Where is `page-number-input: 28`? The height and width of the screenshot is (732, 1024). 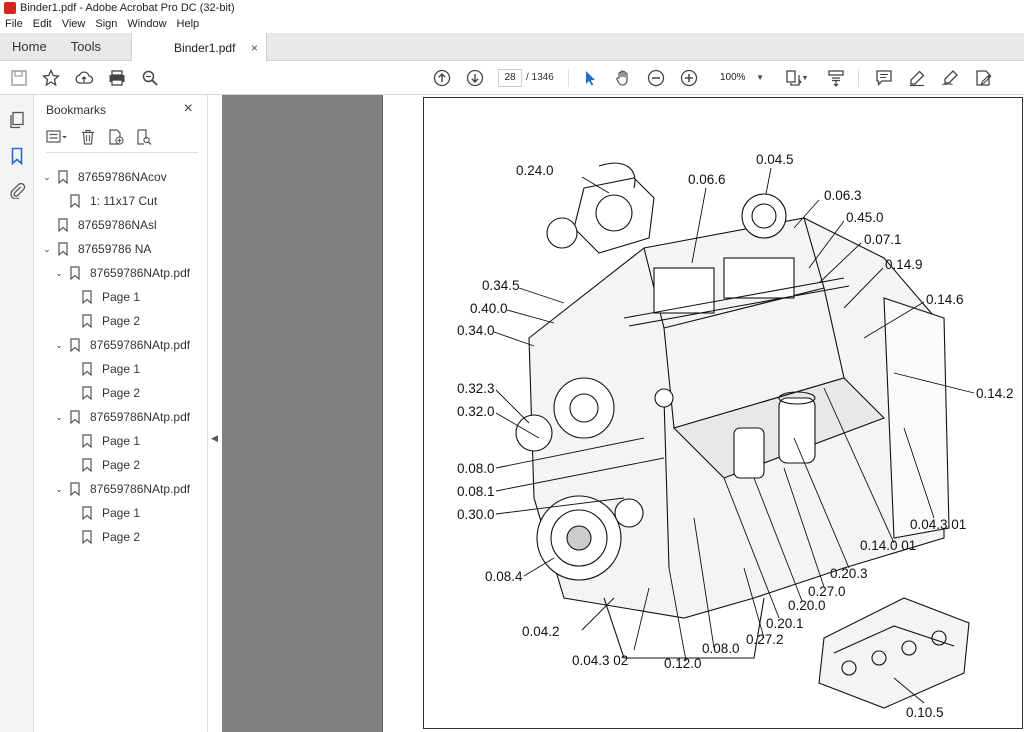 page-number-input: 28 is located at coordinates (510, 78).